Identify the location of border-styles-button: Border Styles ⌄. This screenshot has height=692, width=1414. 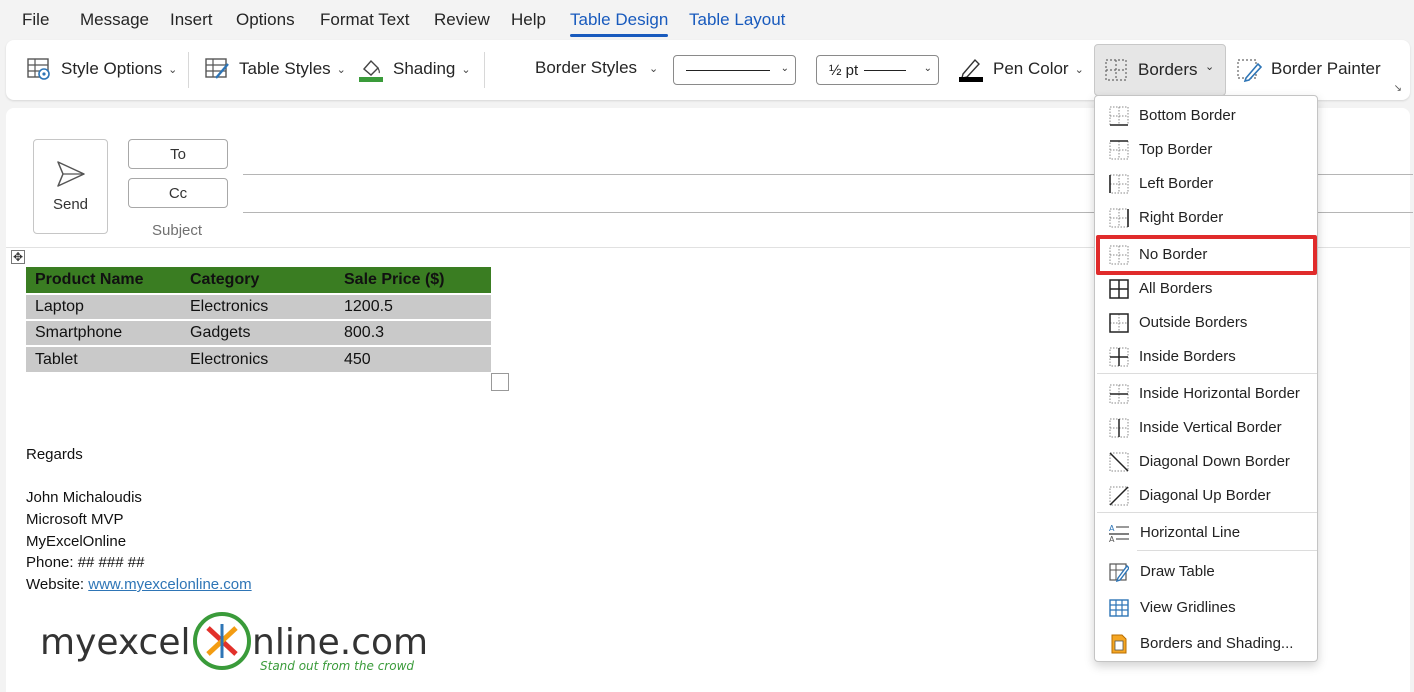
(596, 68).